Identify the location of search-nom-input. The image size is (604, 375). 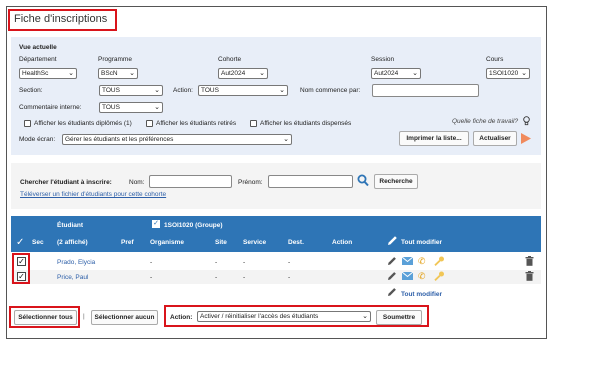
(190, 181).